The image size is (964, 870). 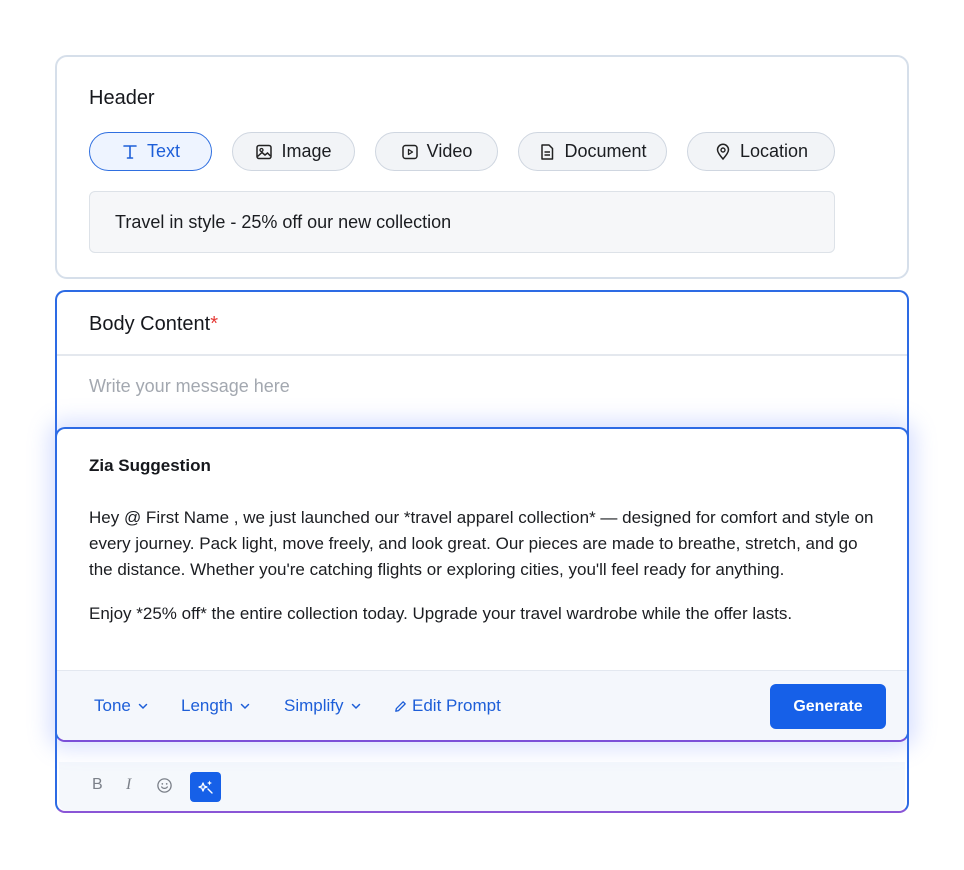 What do you see at coordinates (214, 324) in the screenshot?
I see `required-marker: *` at bounding box center [214, 324].